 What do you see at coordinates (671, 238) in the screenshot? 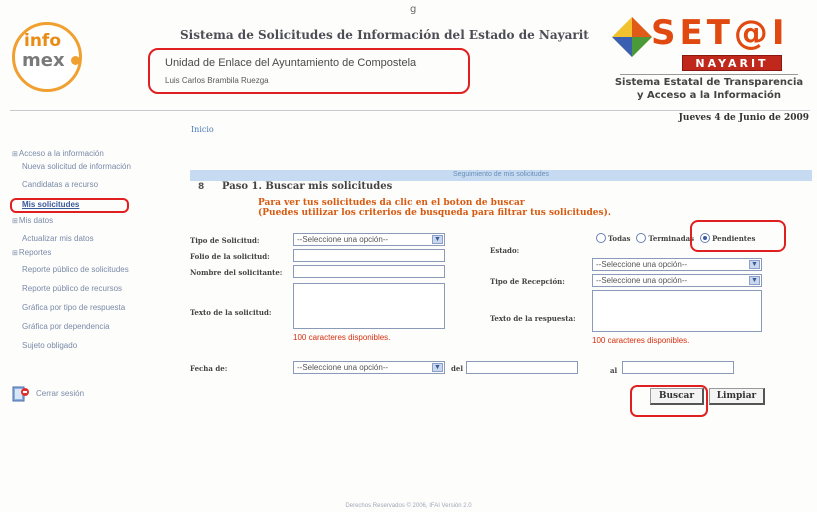
I see `radio-terminadas-label: Terminadas` at bounding box center [671, 238].